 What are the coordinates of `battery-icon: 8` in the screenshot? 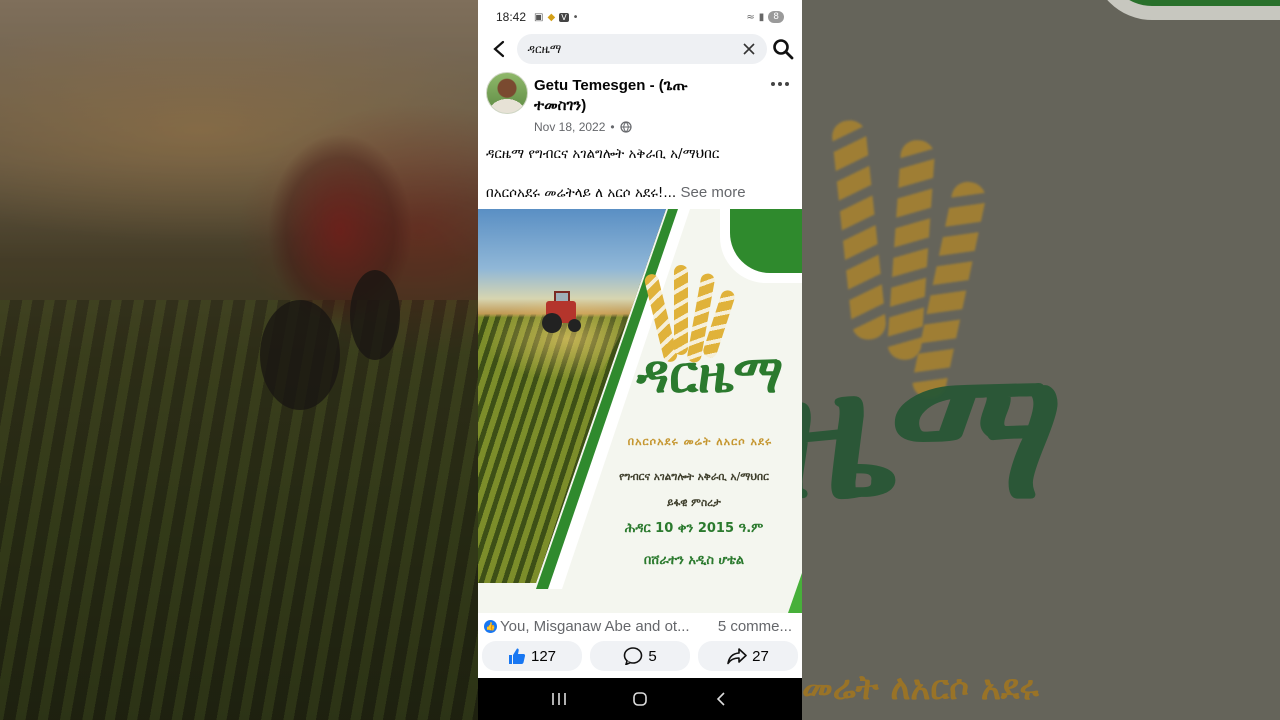 It's located at (776, 17).